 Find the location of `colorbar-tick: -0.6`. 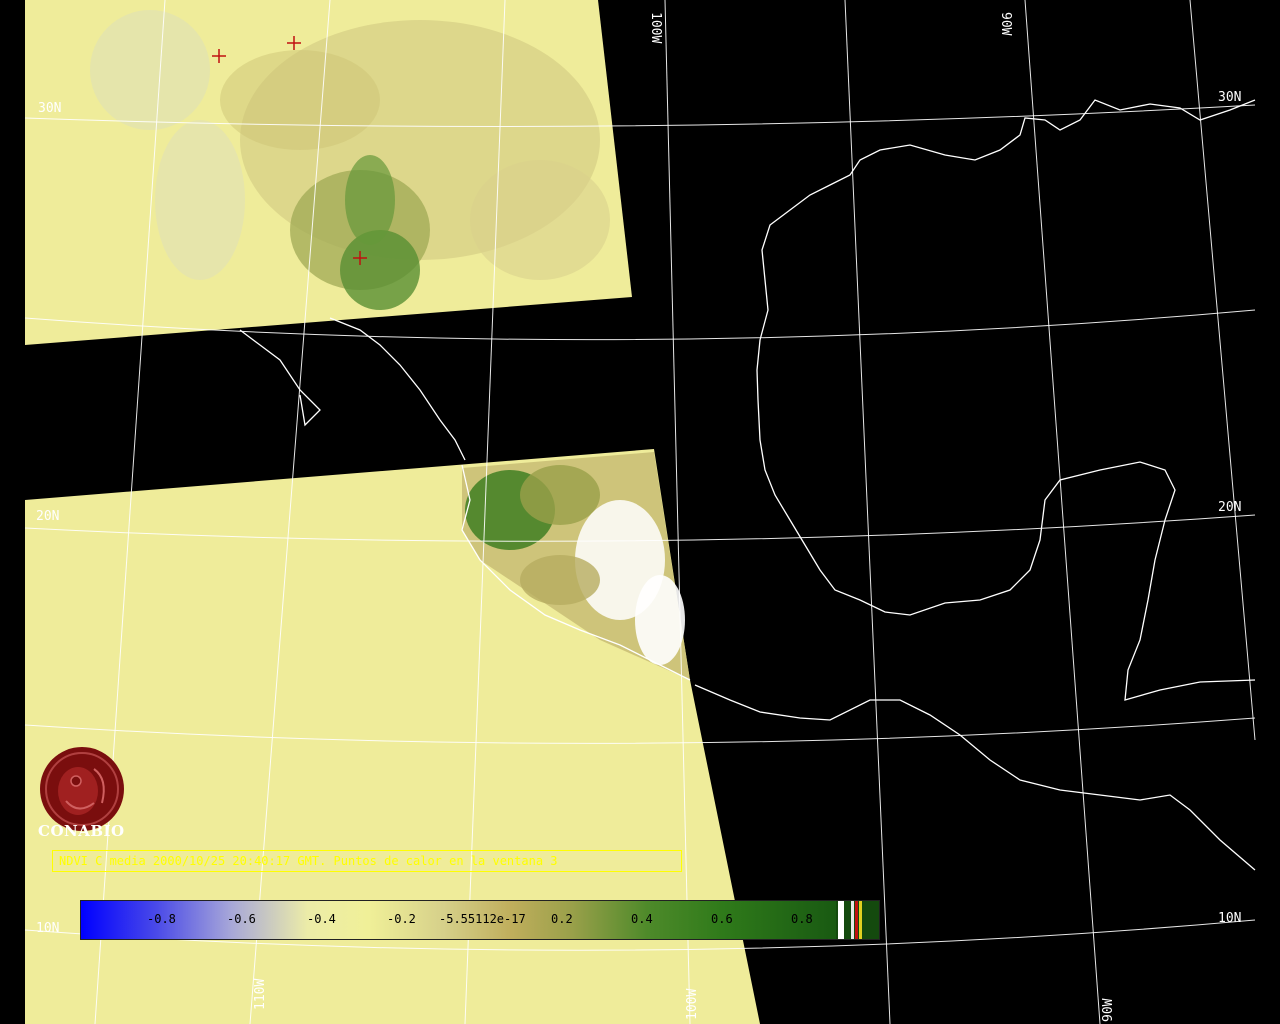

colorbar-tick: -0.6 is located at coordinates (241, 919).